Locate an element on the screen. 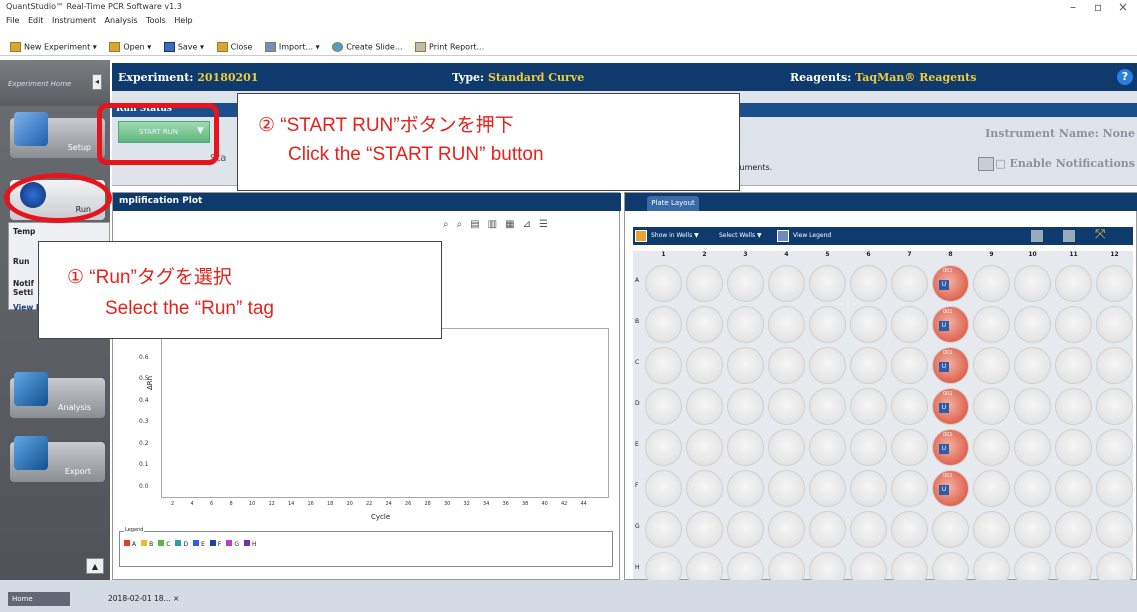 The image size is (1137, 612). plate-row-header: A is located at coordinates (637, 280).